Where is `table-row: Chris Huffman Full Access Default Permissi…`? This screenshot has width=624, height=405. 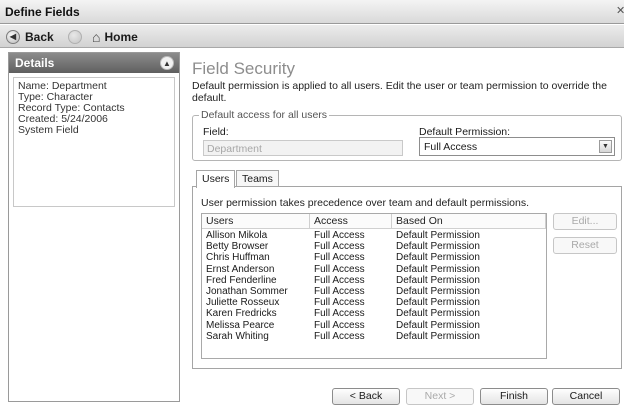 table-row: Chris Huffman Full Access Default Permissi… is located at coordinates (374, 257).